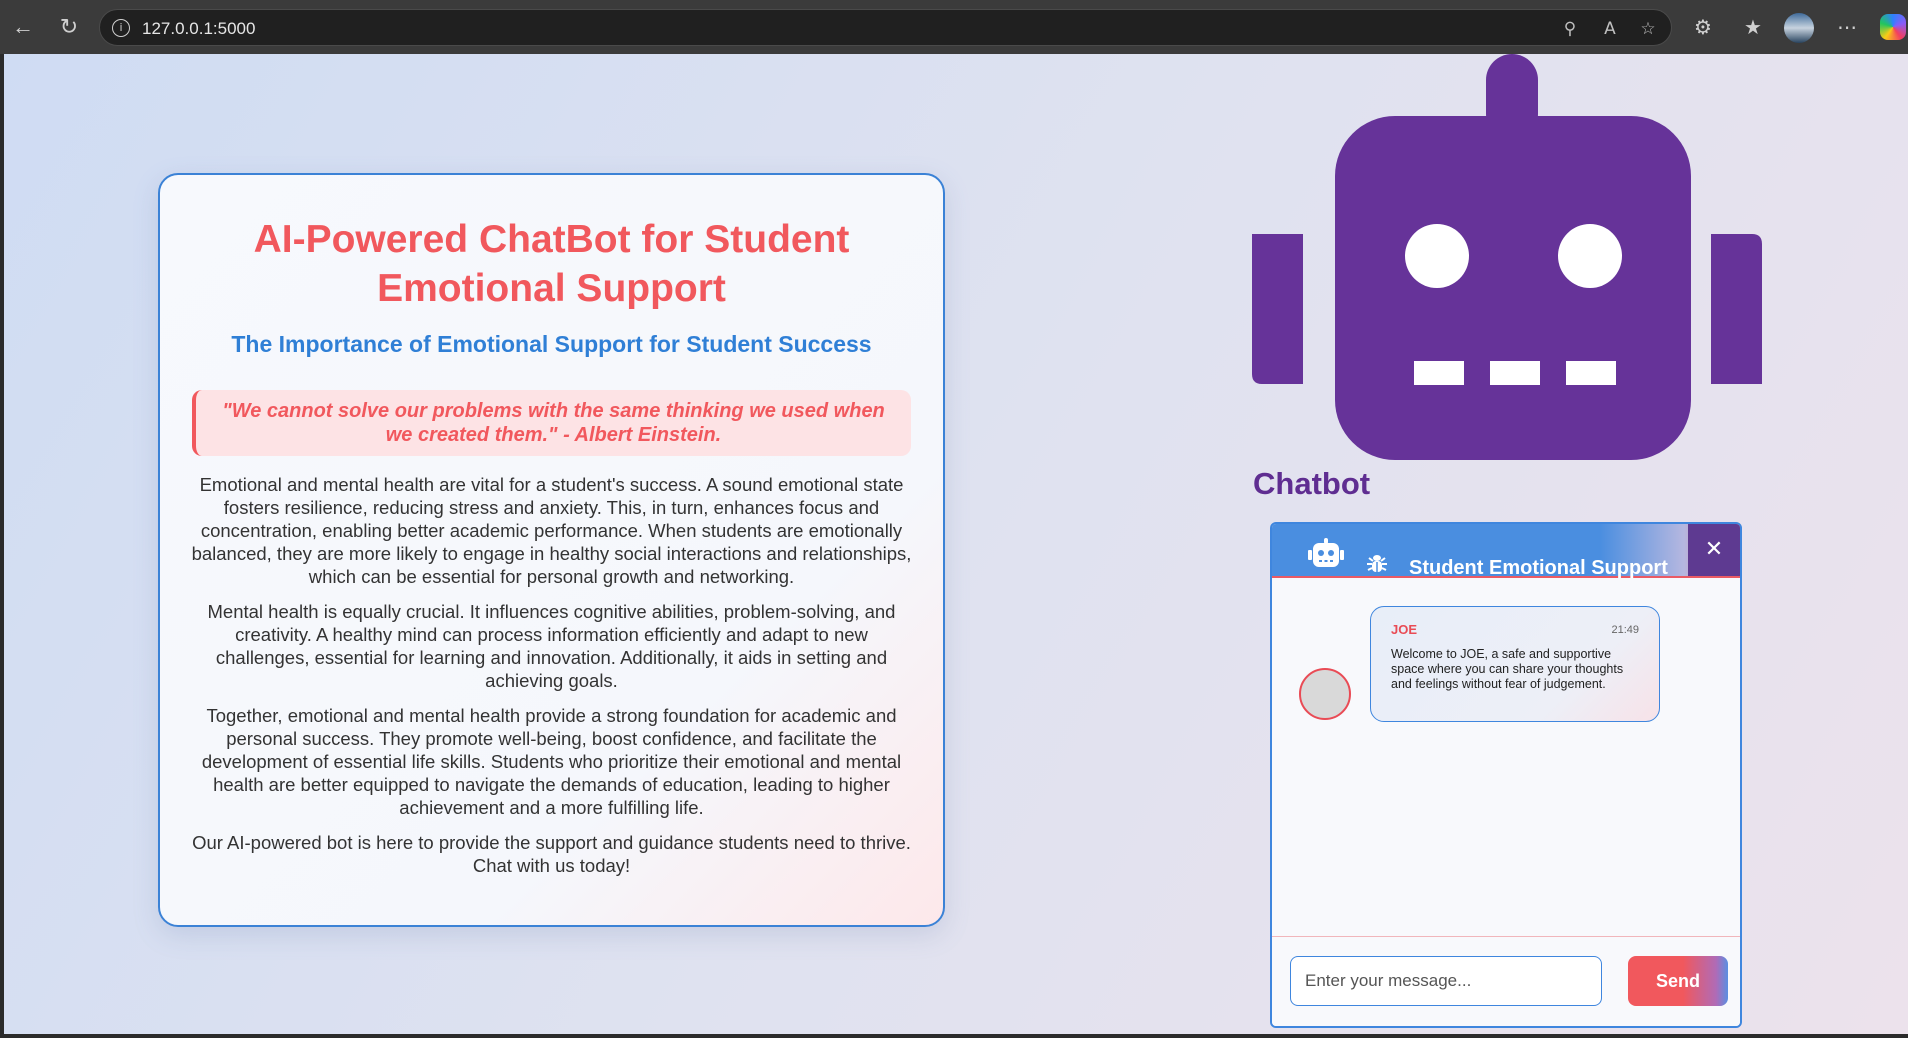 This screenshot has width=1908, height=1038. I want to click on extensions-icon: ⚙, so click(1703, 27).